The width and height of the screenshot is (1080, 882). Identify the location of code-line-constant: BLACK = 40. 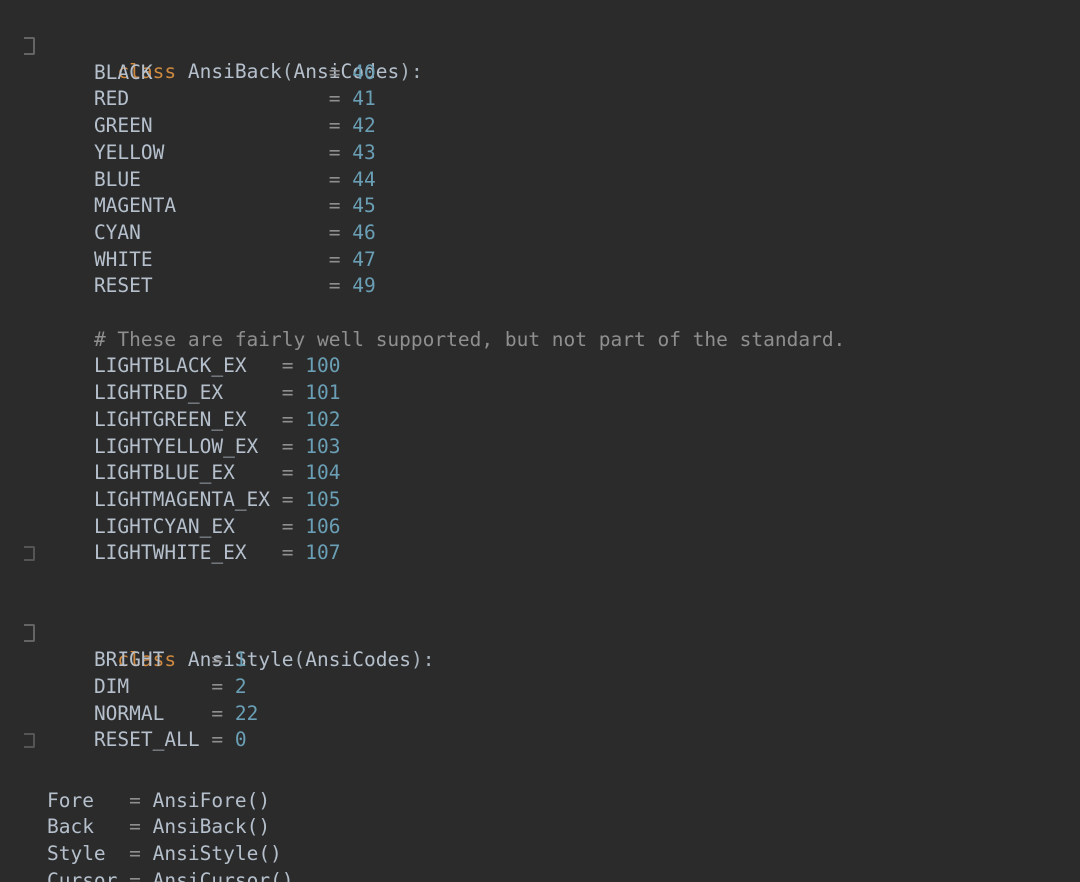
(188, 58).